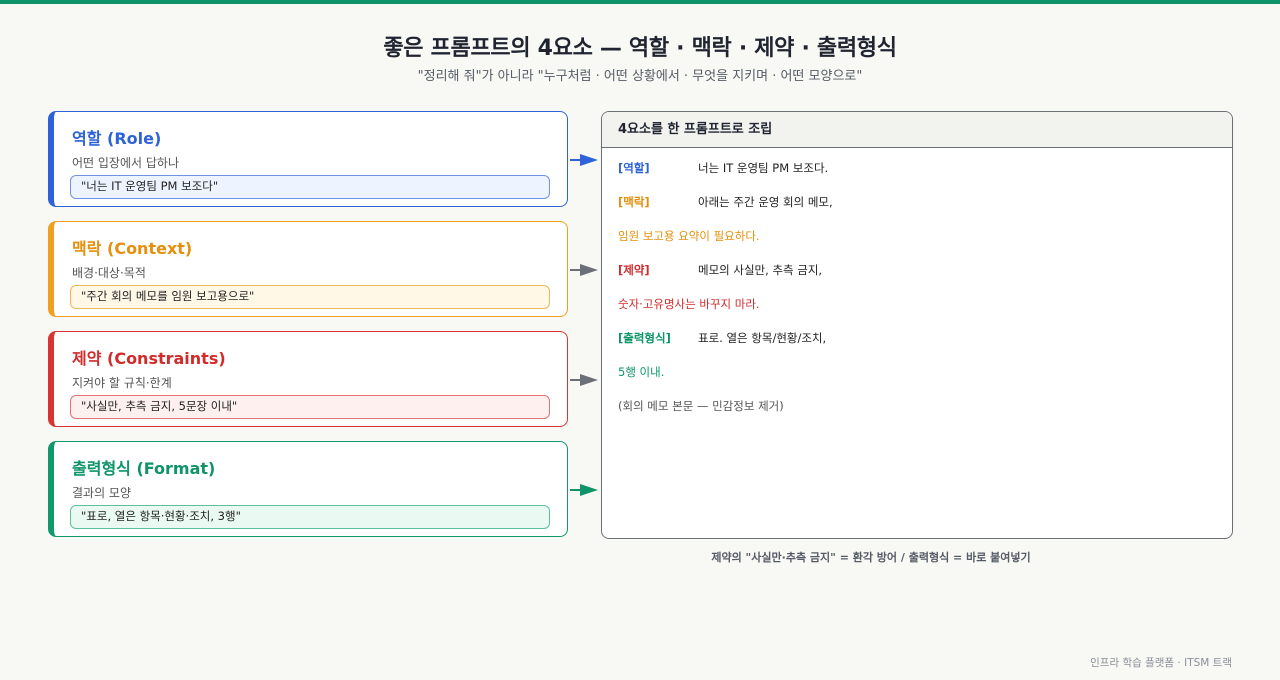 Image resolution: width=1280 pixels, height=680 pixels. I want to click on arrow-format, so click(584, 490).